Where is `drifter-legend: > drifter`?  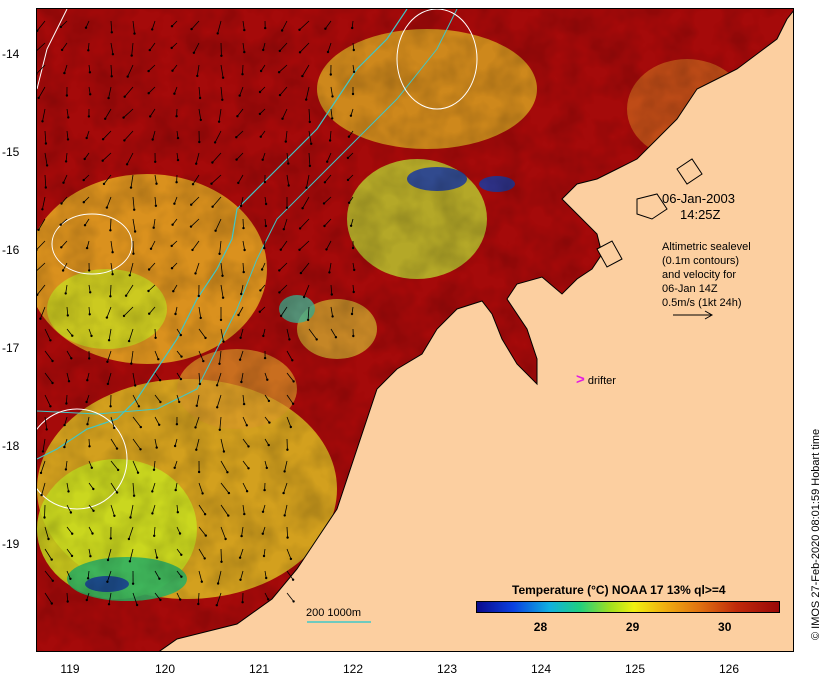 drifter-legend: > drifter is located at coordinates (596, 379).